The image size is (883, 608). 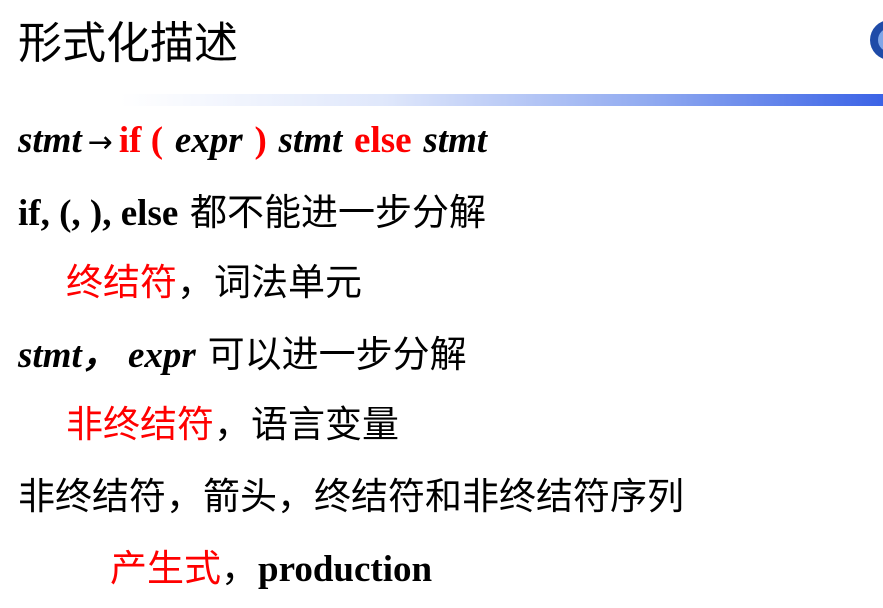 I want to click on nonterminal-def-line: 非终结符，语言变量, so click(x=232, y=425).